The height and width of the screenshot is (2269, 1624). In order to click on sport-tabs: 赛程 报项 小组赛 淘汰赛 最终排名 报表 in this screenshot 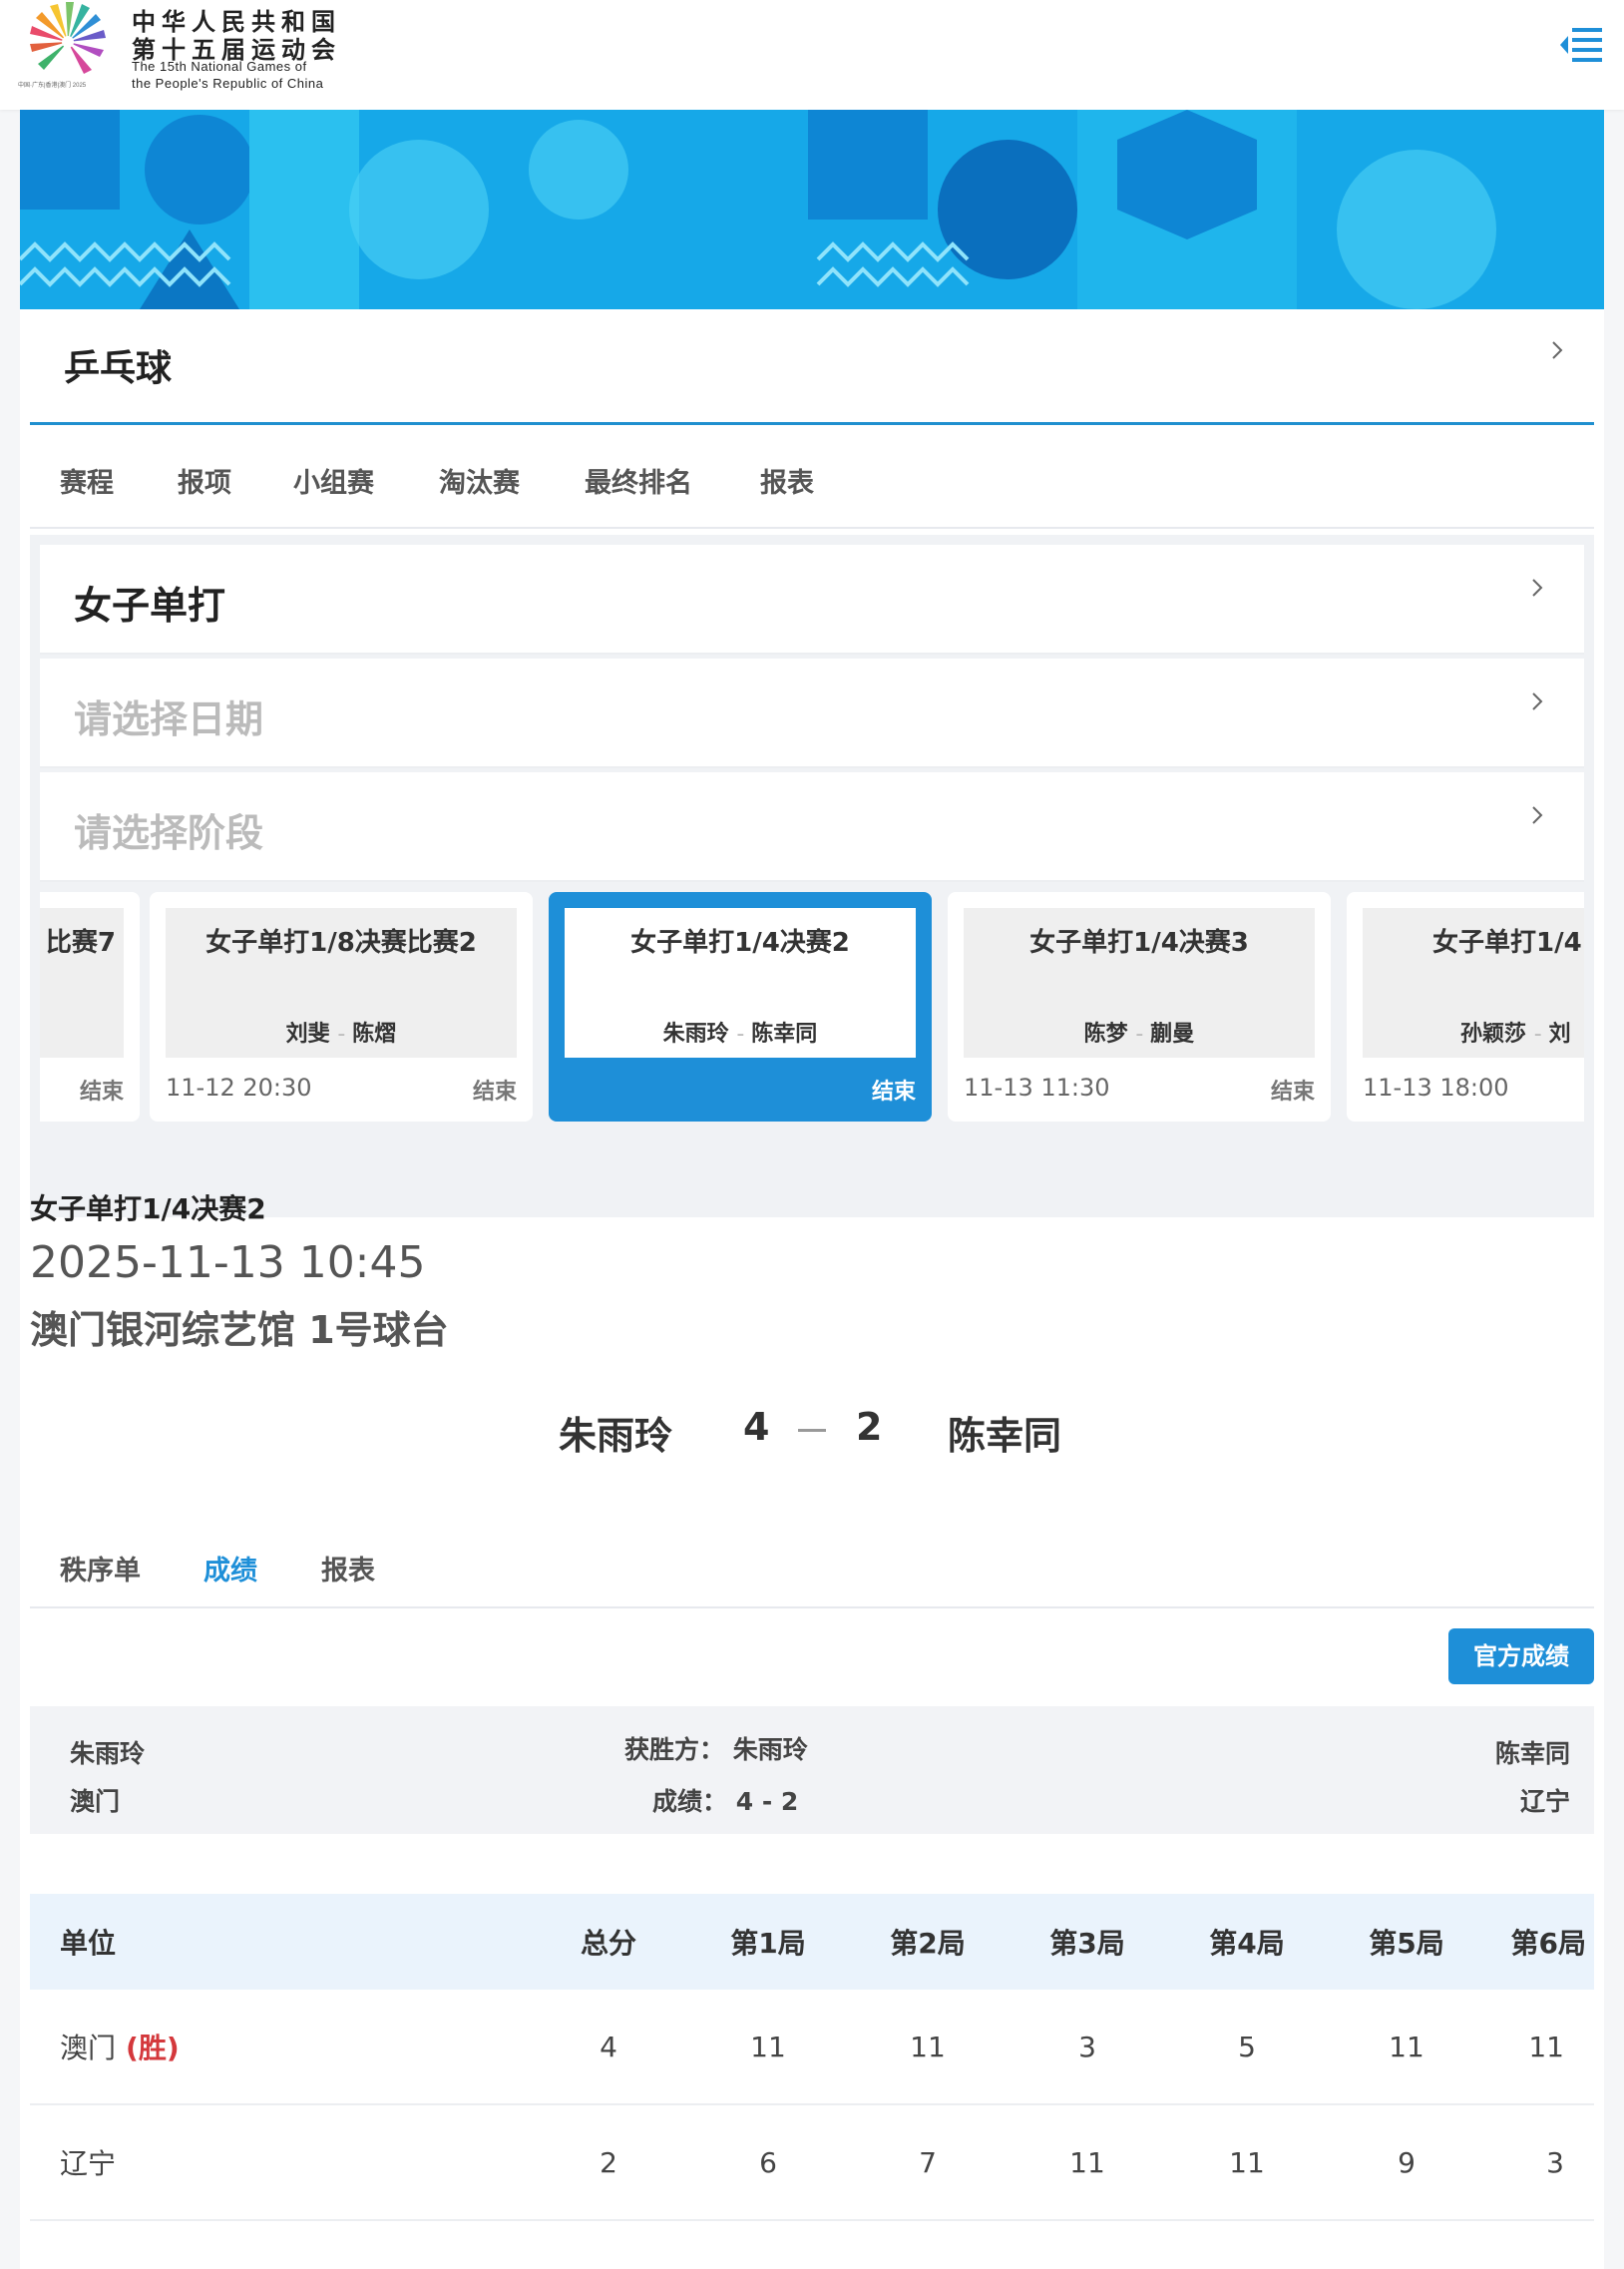, I will do `click(812, 479)`.